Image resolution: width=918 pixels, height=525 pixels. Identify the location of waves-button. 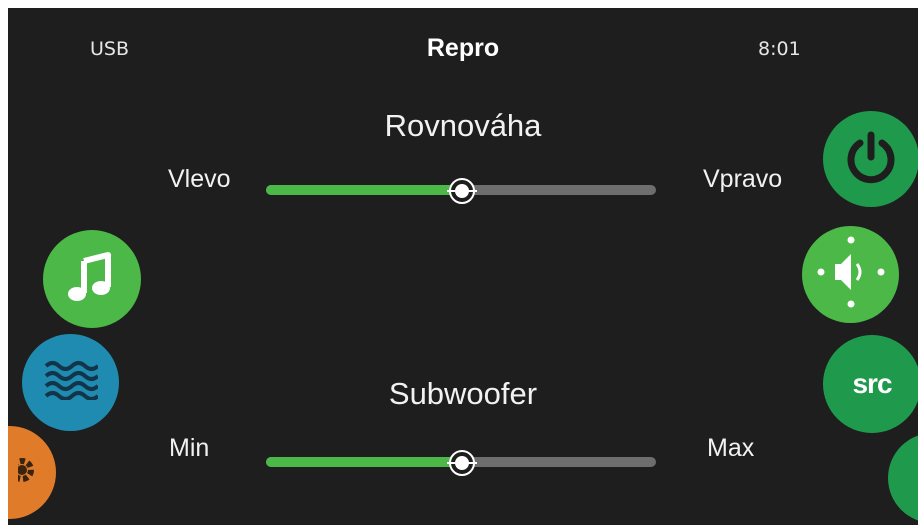
(70, 382).